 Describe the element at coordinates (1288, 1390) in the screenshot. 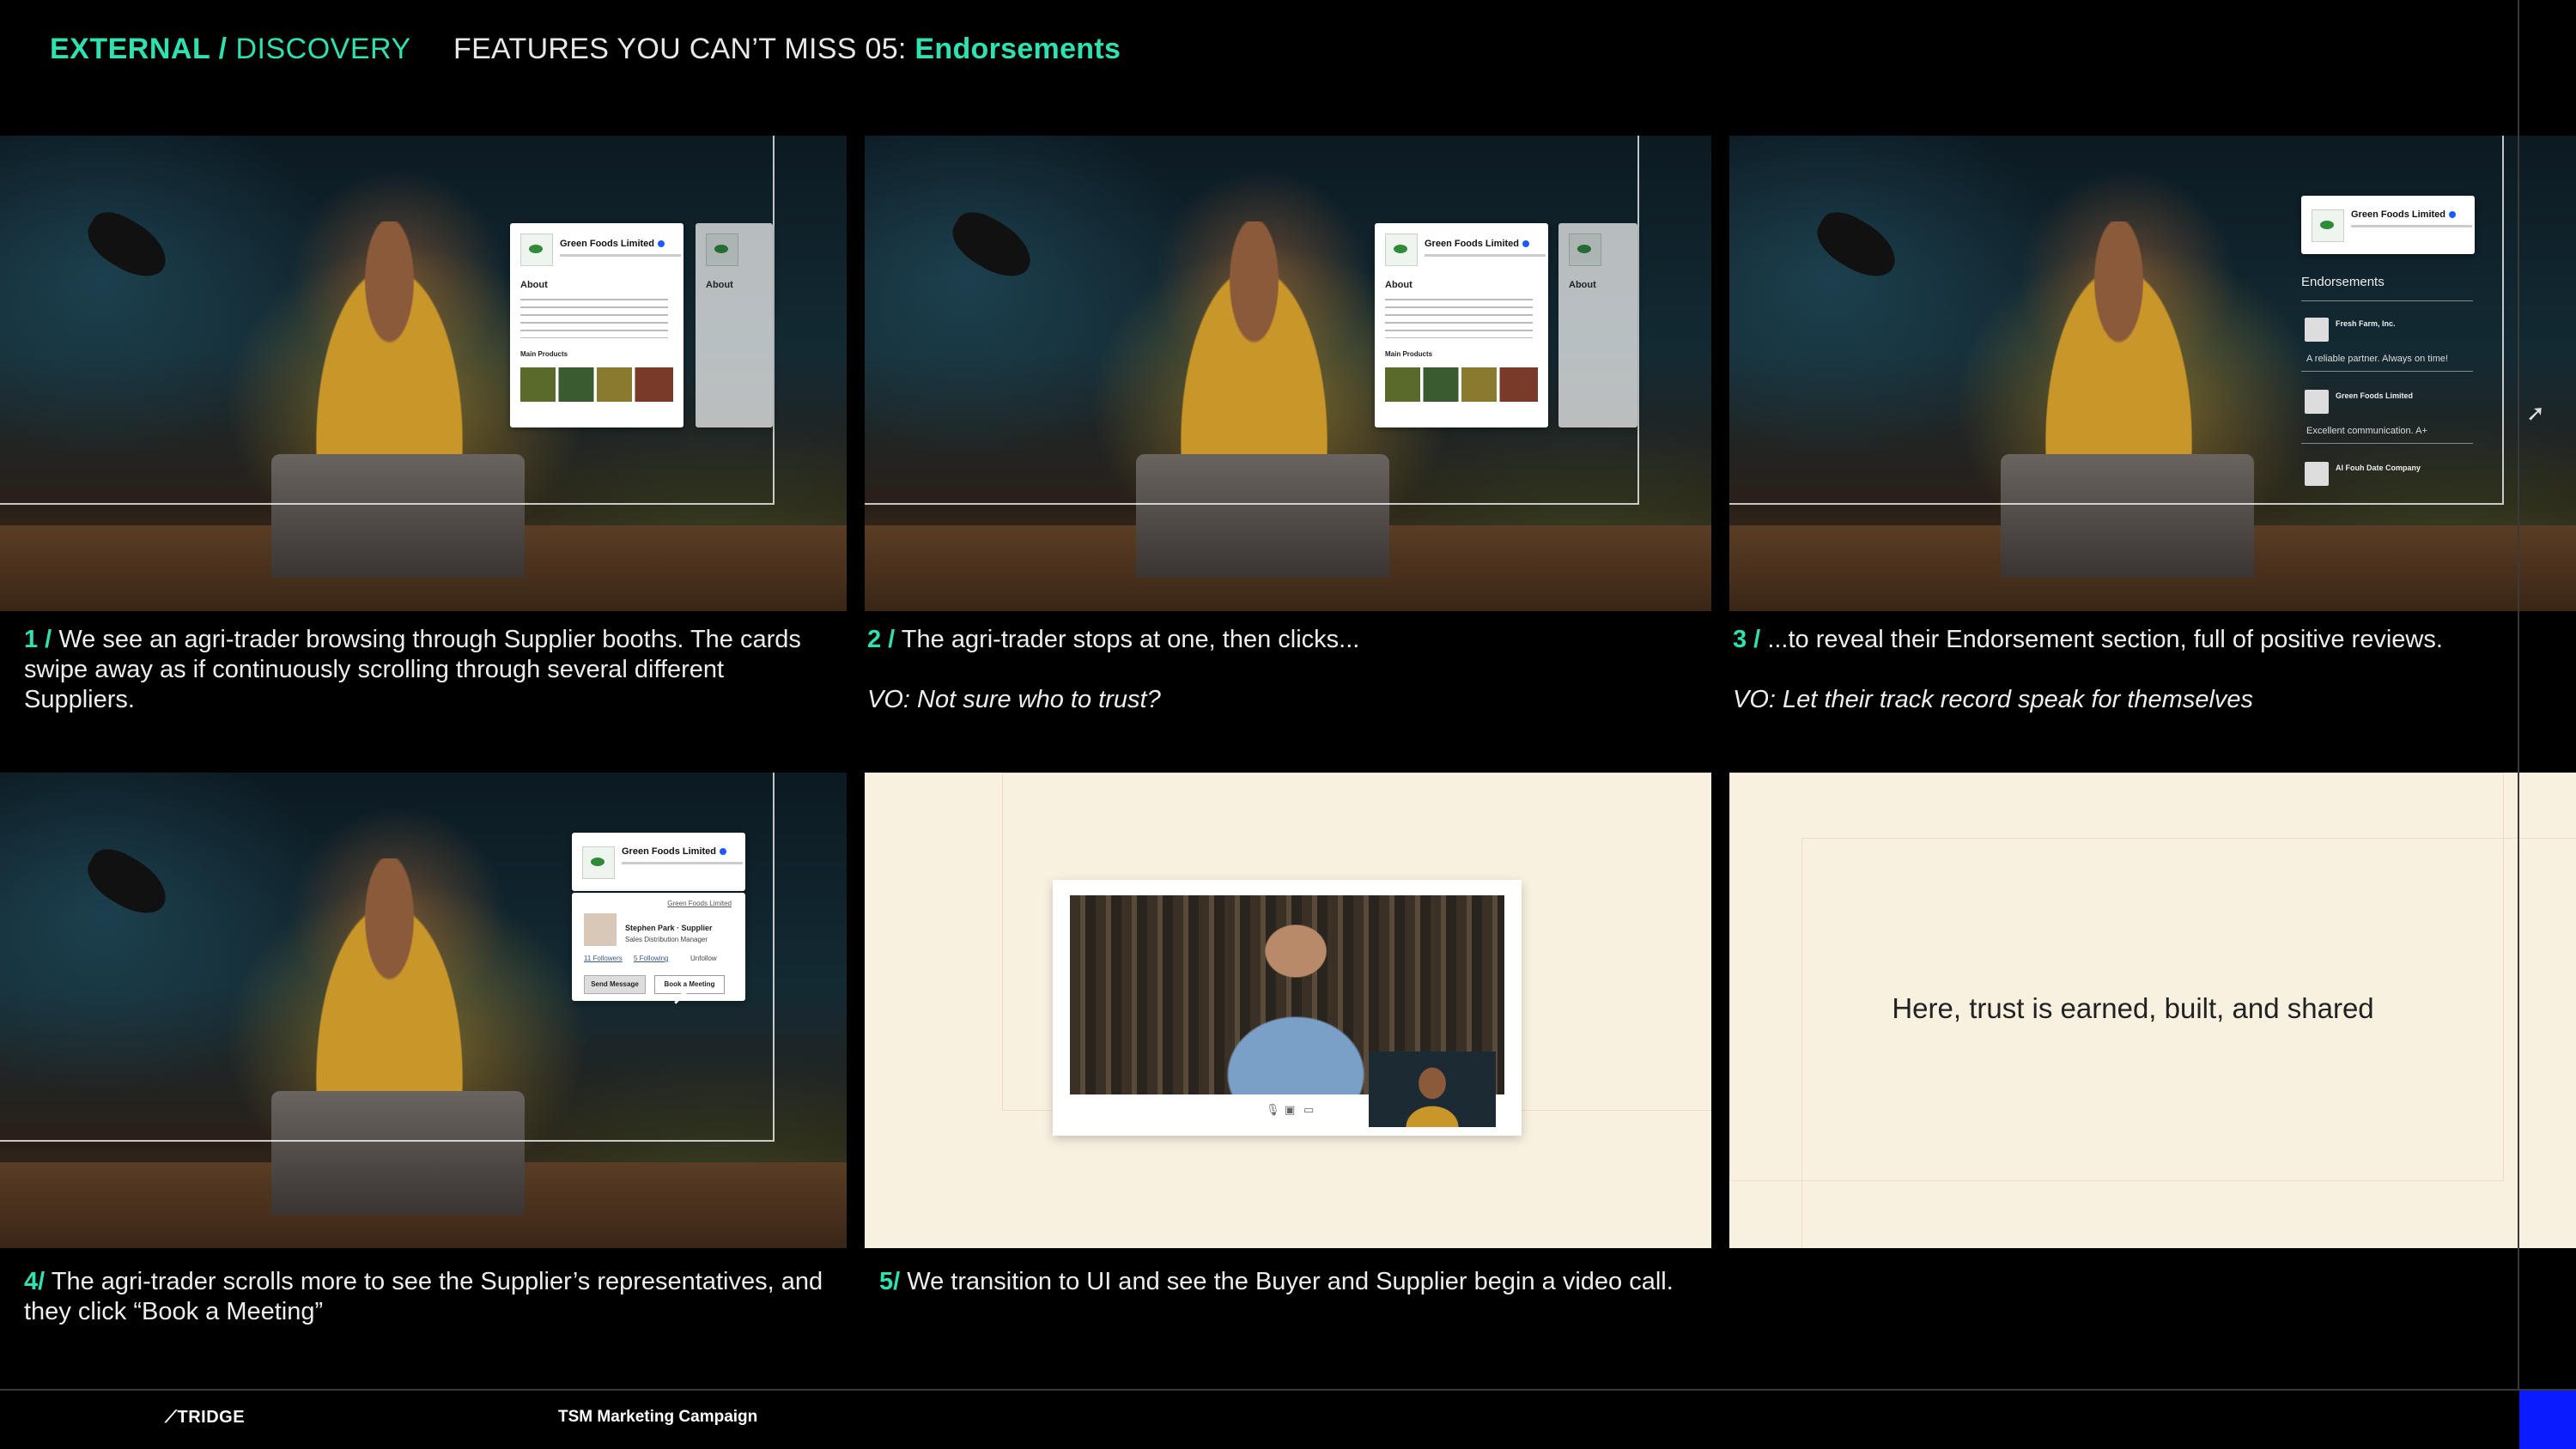

I see `footer-divider` at that location.